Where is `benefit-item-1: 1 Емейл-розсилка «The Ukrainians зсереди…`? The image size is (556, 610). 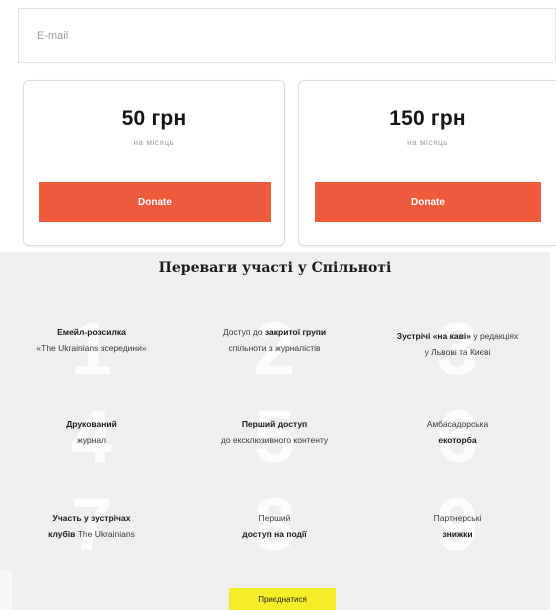 benefit-item-1: 1 Емейл-розсилка «The Ukrainians зсереди… is located at coordinates (91, 349).